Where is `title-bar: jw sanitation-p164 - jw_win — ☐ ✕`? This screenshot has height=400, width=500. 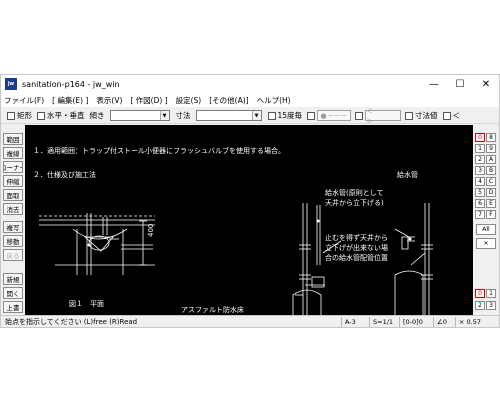
title-bar: jw sanitation-p164 - jw_win — ☐ ✕ is located at coordinates (250, 84).